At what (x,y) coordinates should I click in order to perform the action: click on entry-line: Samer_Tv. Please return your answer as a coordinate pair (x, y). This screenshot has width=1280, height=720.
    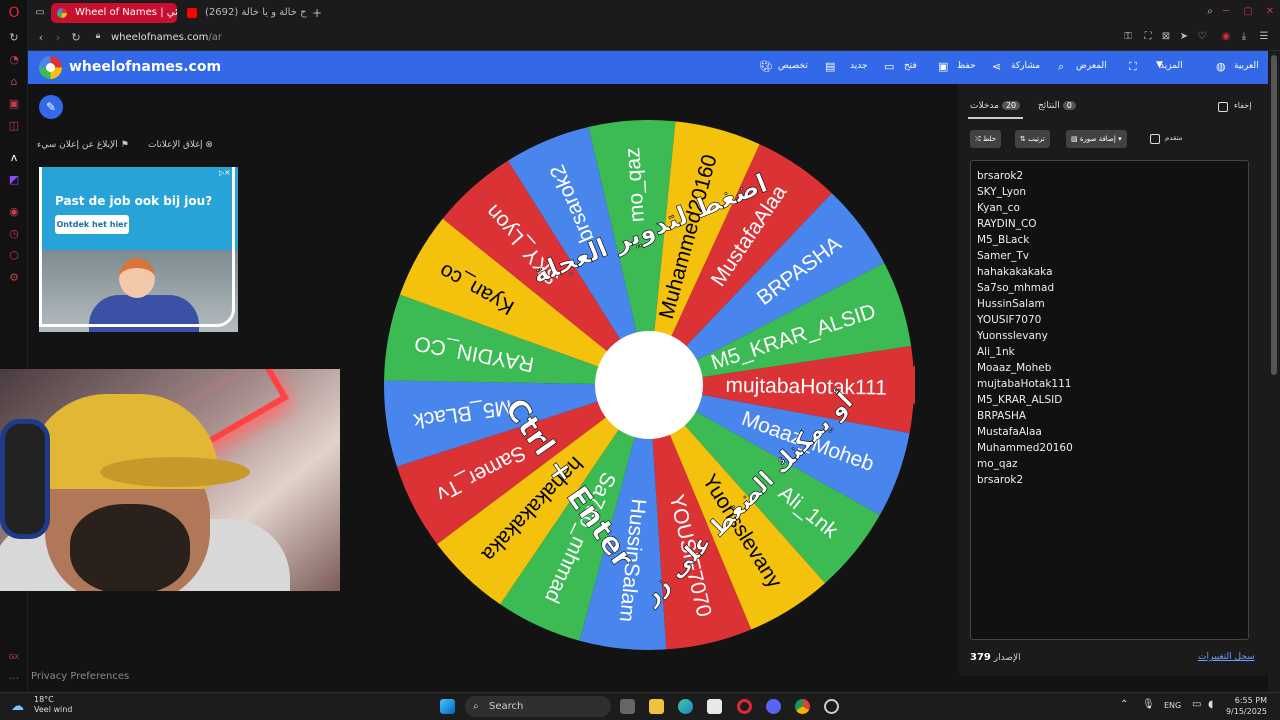
    Looking at the image, I should click on (1109, 256).